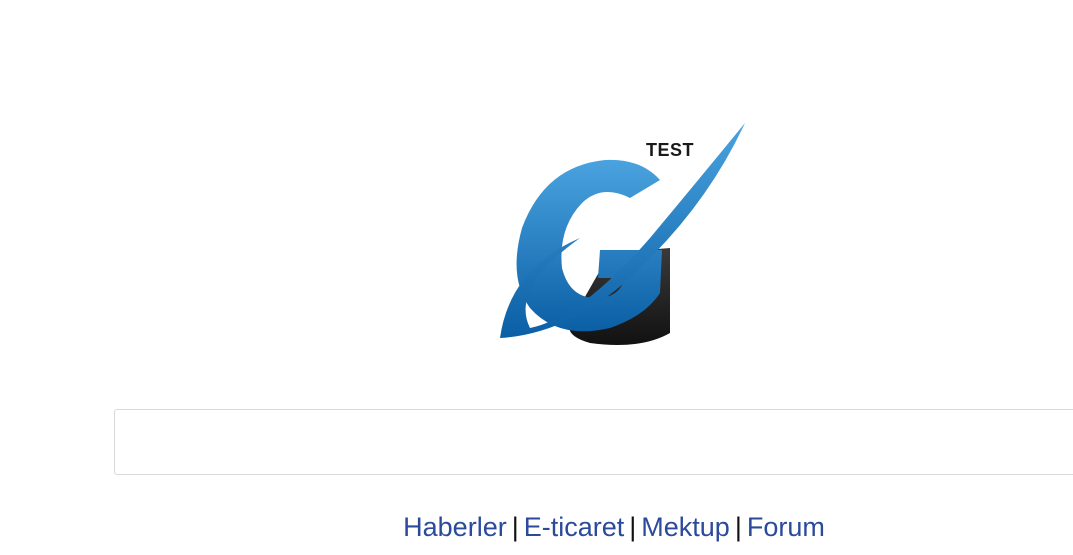 The image size is (1073, 555). What do you see at coordinates (622, 234) in the screenshot?
I see `g-swoosh-logo-icon` at bounding box center [622, 234].